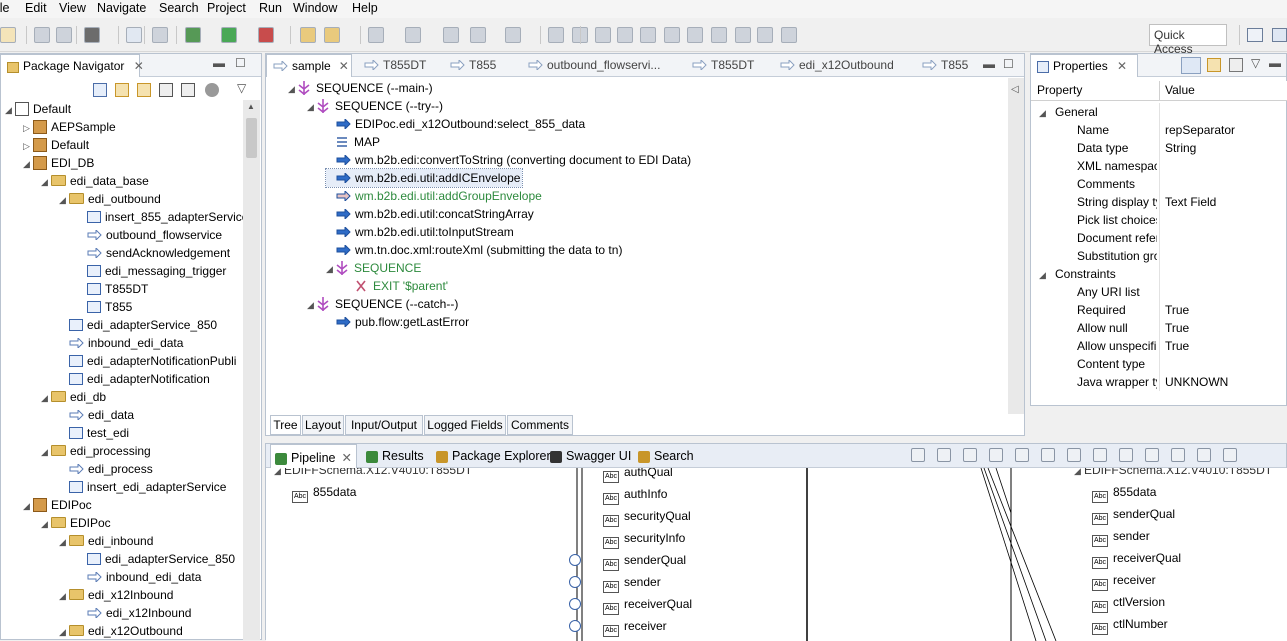 The width and height of the screenshot is (1287, 641). I want to click on editor-tab: T855, so click(951, 65).